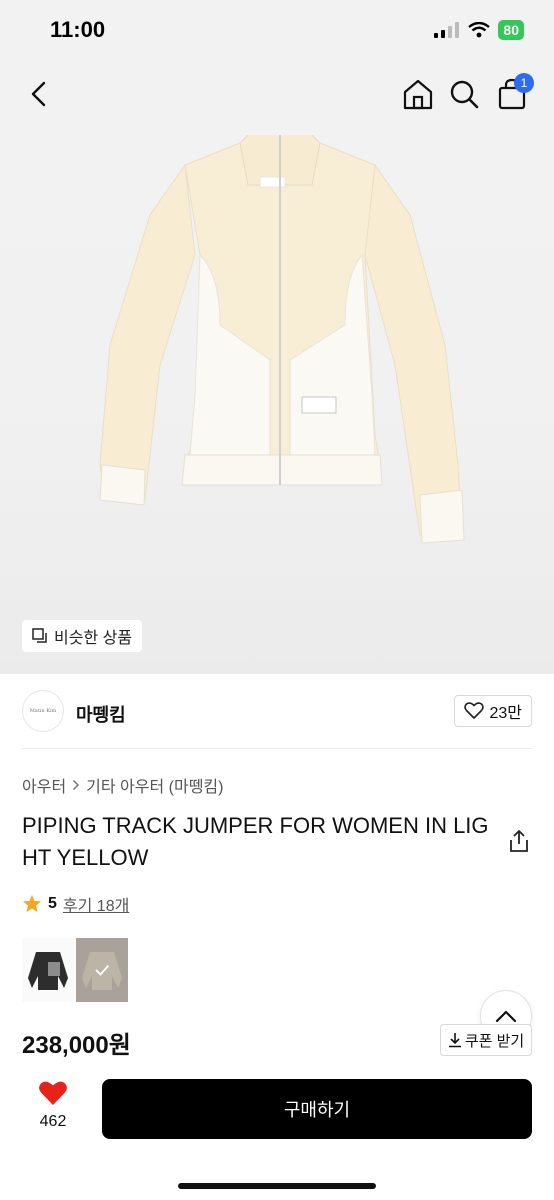 The height and width of the screenshot is (1200, 554). What do you see at coordinates (464, 94) in the screenshot?
I see `search-icon` at bounding box center [464, 94].